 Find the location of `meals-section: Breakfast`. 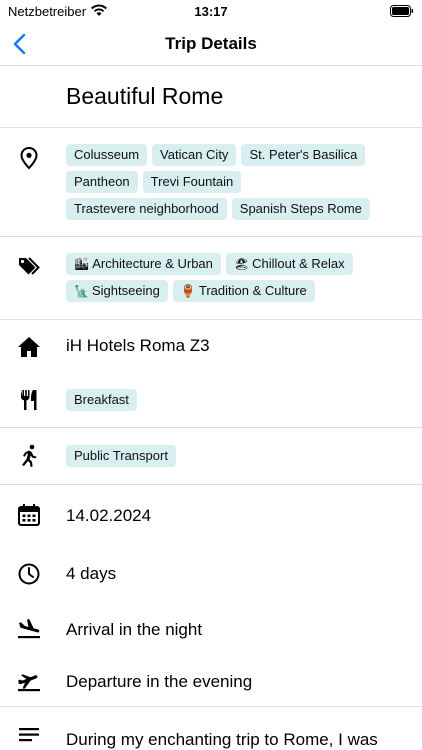

meals-section: Breakfast is located at coordinates (211, 400).